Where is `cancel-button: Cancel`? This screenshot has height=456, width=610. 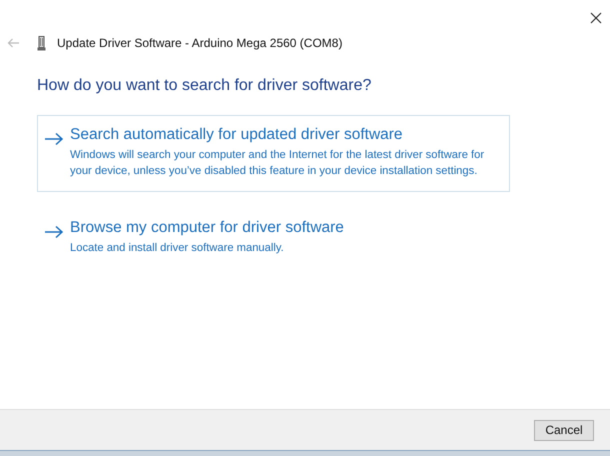
cancel-button: Cancel is located at coordinates (564, 430).